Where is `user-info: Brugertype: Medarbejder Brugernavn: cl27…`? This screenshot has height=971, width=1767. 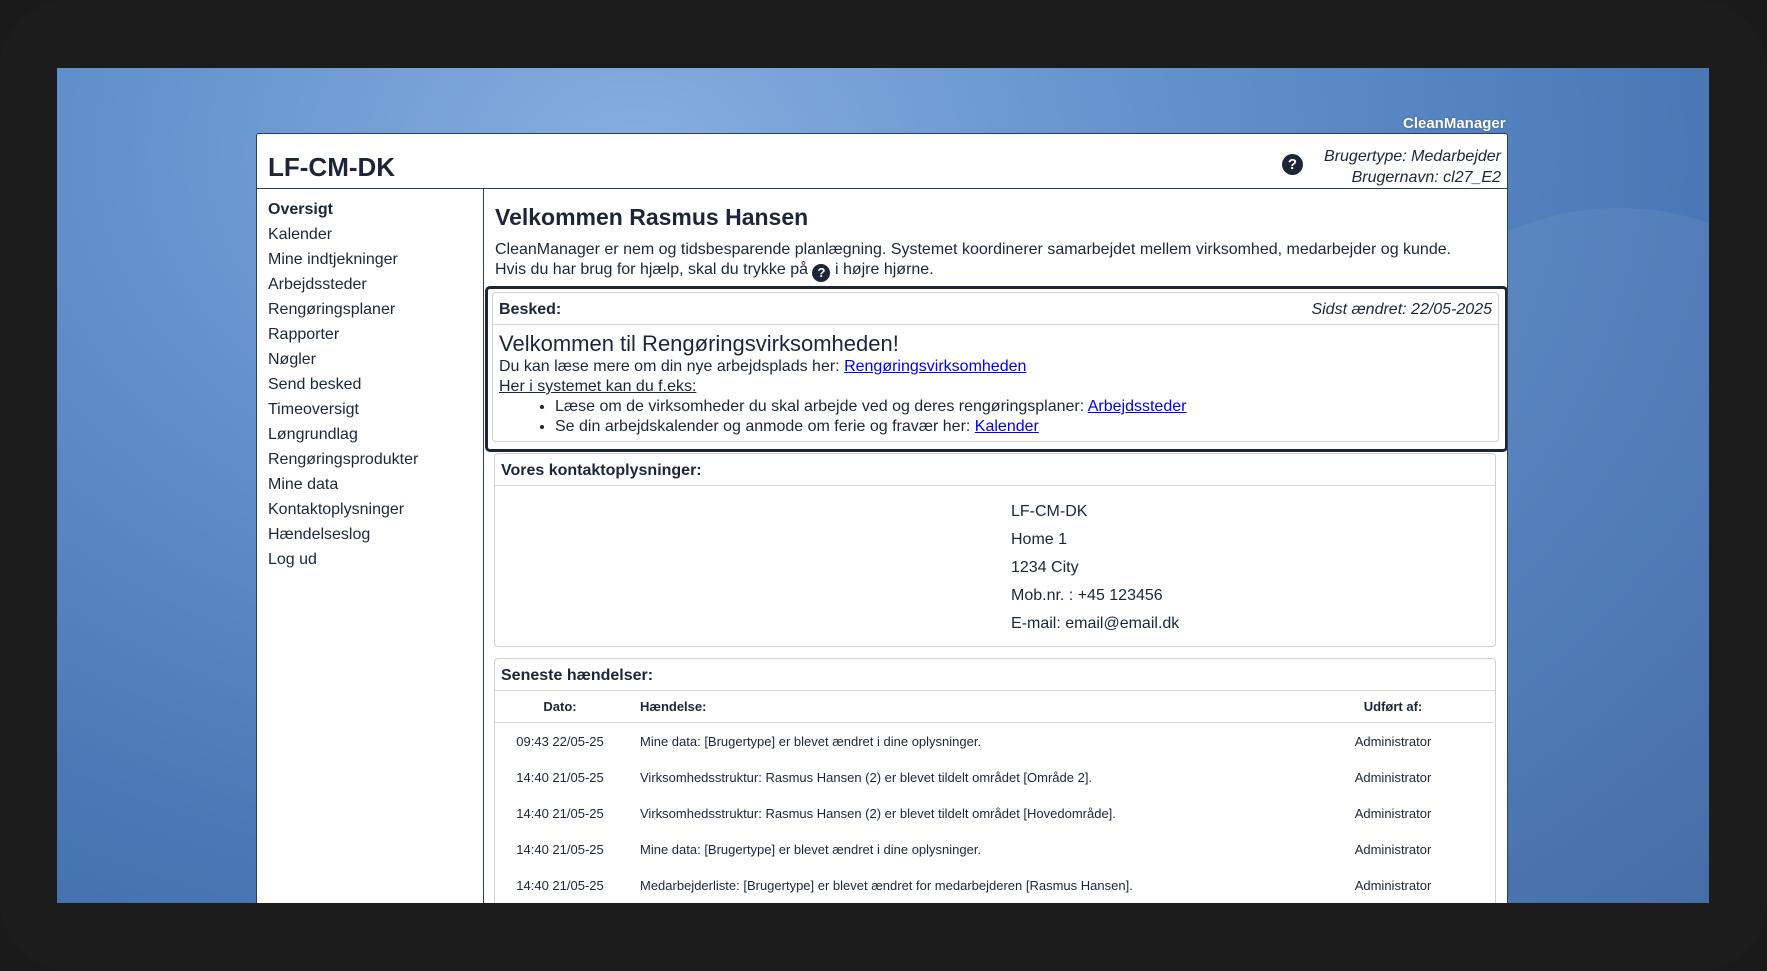 user-info: Brugertype: Medarbejder Brugernavn: cl27… is located at coordinates (1412, 167).